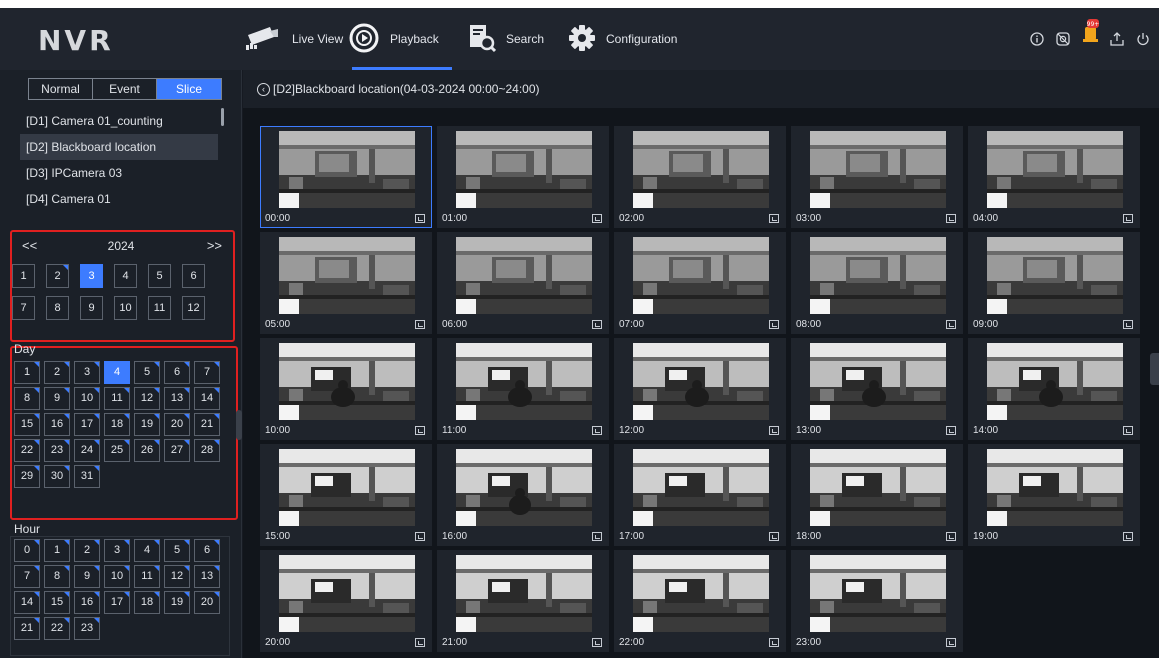 The width and height of the screenshot is (1159, 658). Describe the element at coordinates (177, 576) in the screenshot. I see `hour-cell: 12` at that location.